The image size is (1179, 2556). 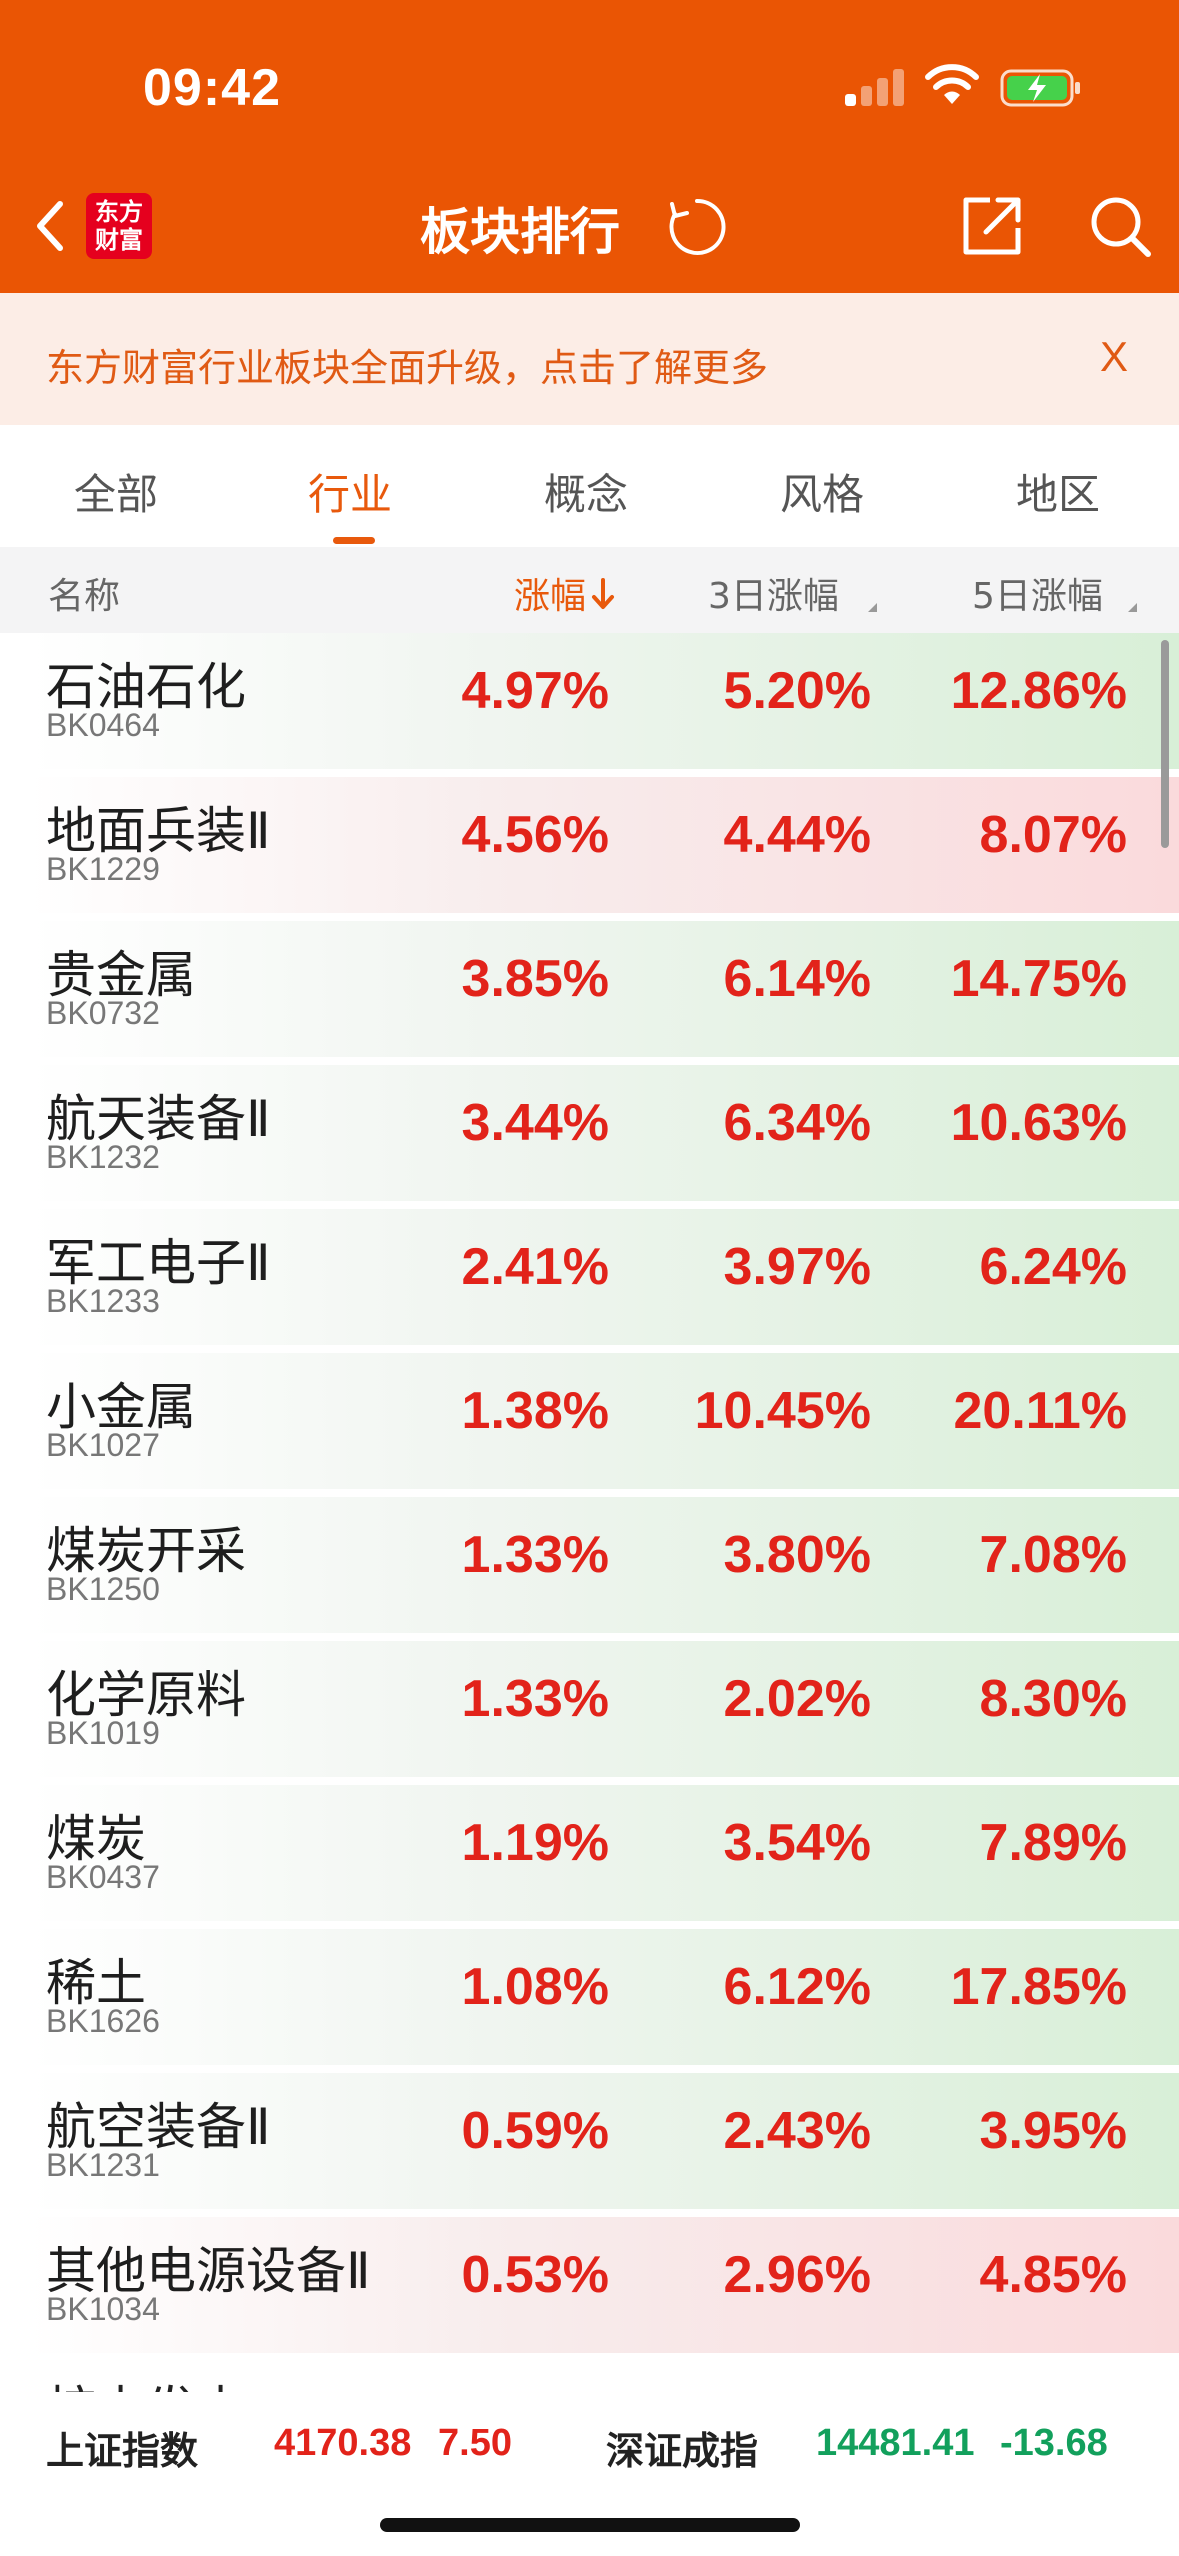 I want to click on change-5d-value: 20.11%, so click(x=1040, y=1411).